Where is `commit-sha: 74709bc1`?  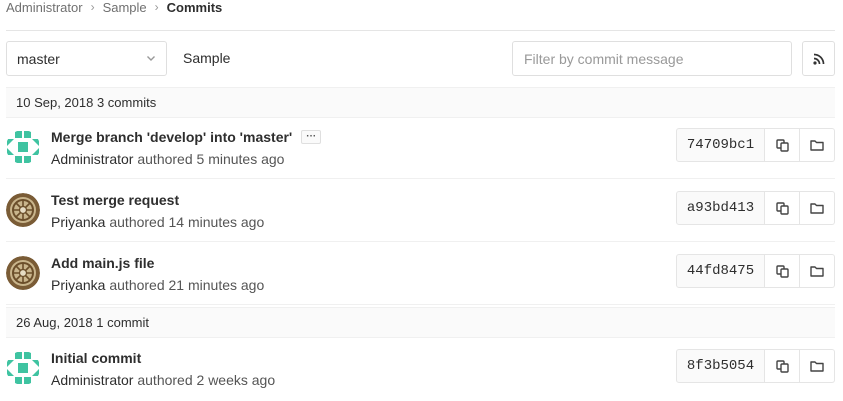 commit-sha: 74709bc1 is located at coordinates (720, 145).